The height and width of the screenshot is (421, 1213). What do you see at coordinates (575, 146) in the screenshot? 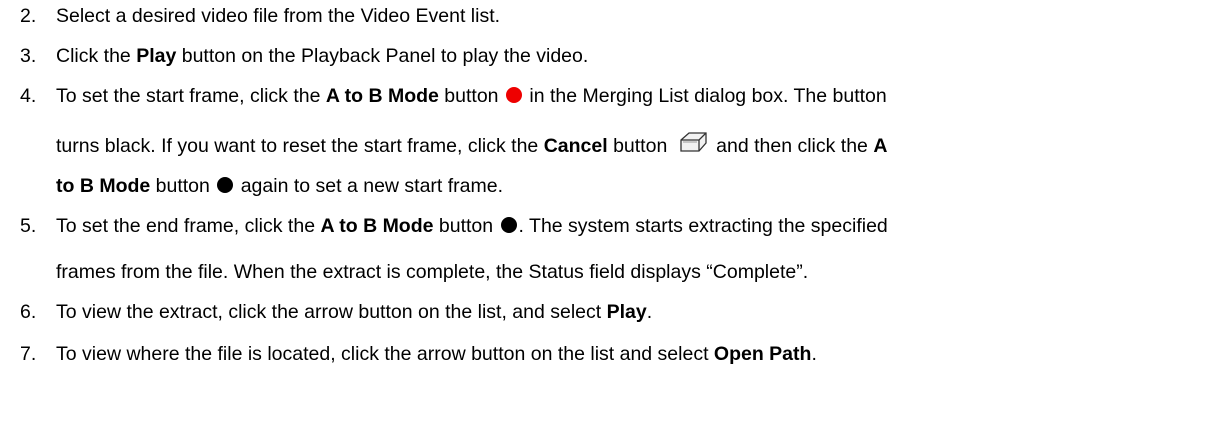
I see `bold-term: Cancel` at bounding box center [575, 146].